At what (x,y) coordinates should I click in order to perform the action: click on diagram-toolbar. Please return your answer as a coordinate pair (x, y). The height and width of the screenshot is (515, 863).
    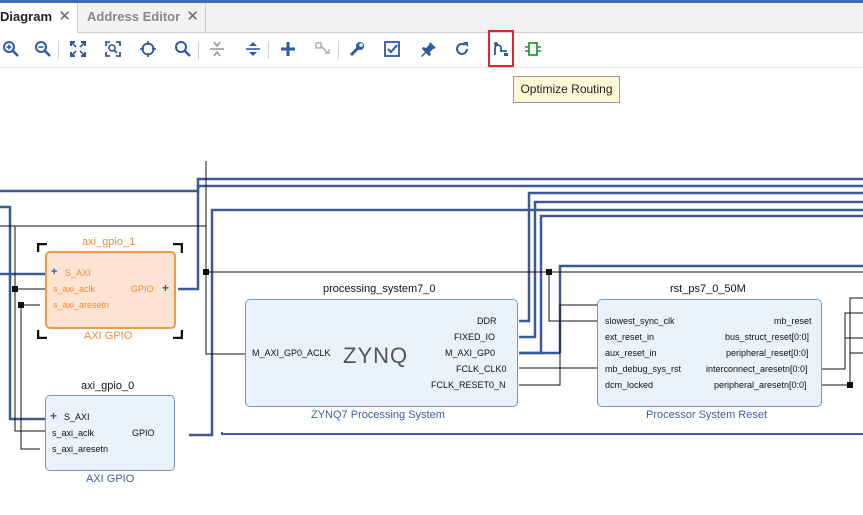
    Looking at the image, I should click on (431, 50).